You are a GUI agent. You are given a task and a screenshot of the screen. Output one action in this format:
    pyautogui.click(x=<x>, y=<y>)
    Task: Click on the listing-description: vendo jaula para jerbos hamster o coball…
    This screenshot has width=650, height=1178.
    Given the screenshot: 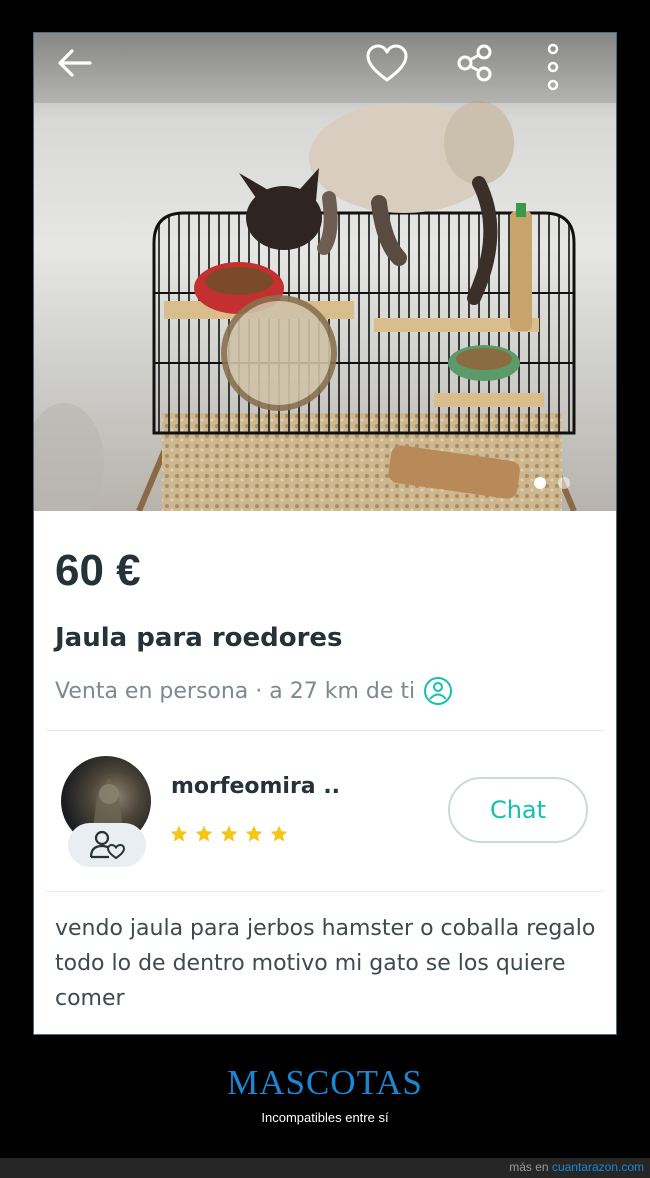 What is the action you would take?
    pyautogui.click(x=325, y=963)
    